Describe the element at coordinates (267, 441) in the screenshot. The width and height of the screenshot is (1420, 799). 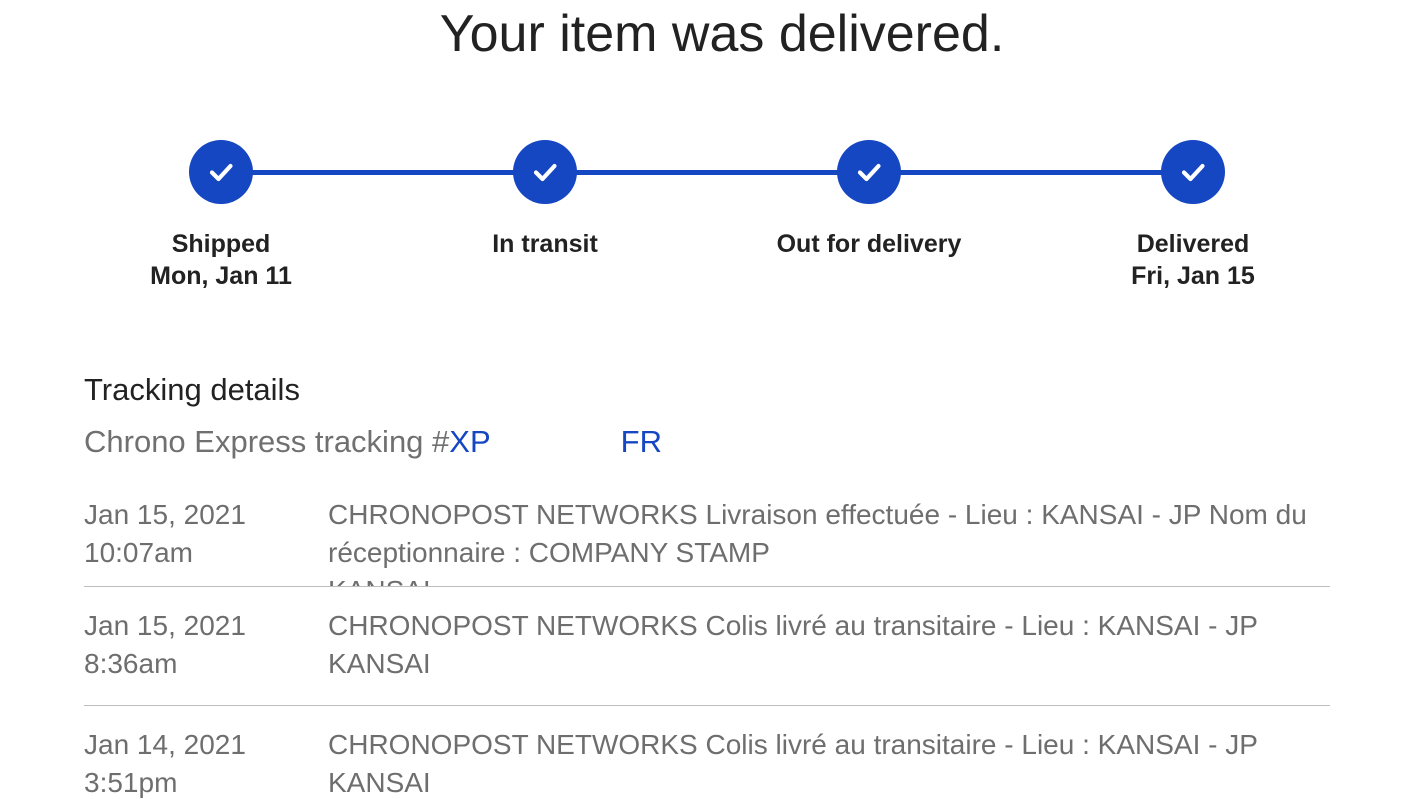
I see `carrier-label: Chrono Express tracking #` at that location.